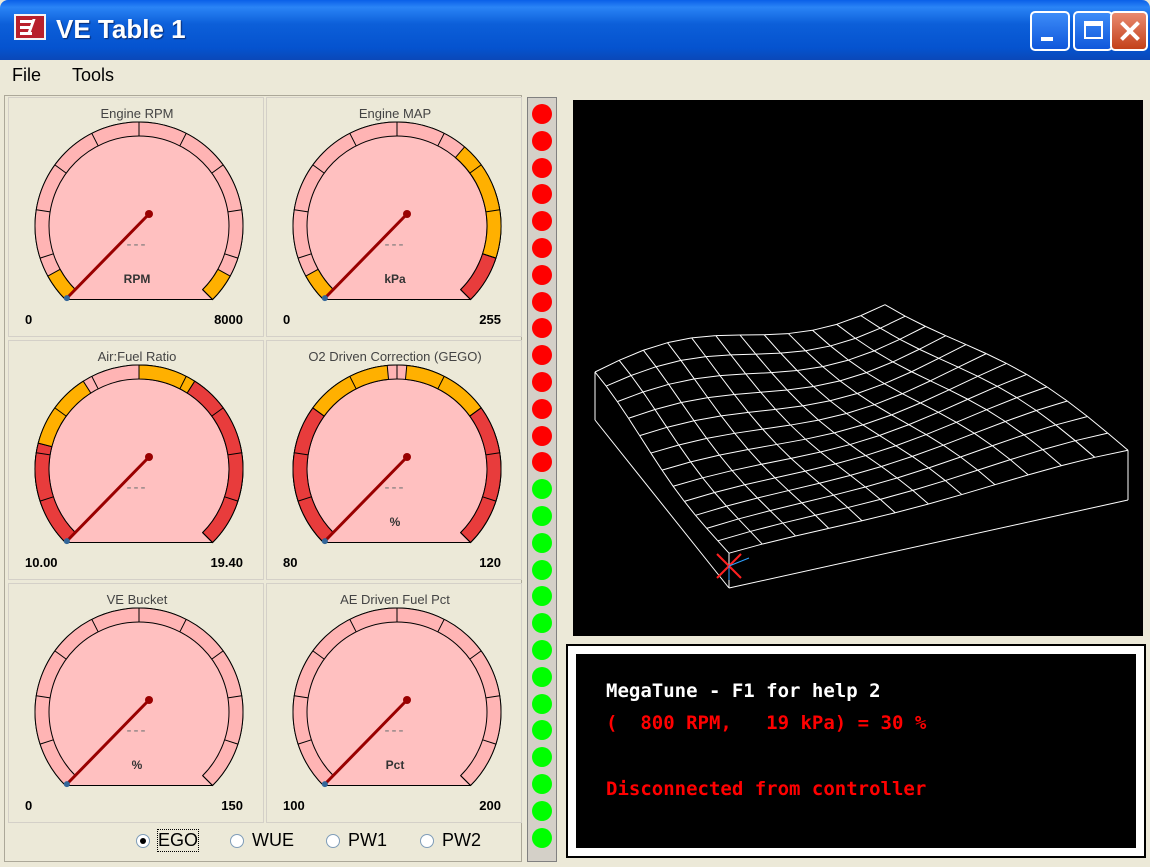  I want to click on gauge-needle-tip, so click(407, 700).